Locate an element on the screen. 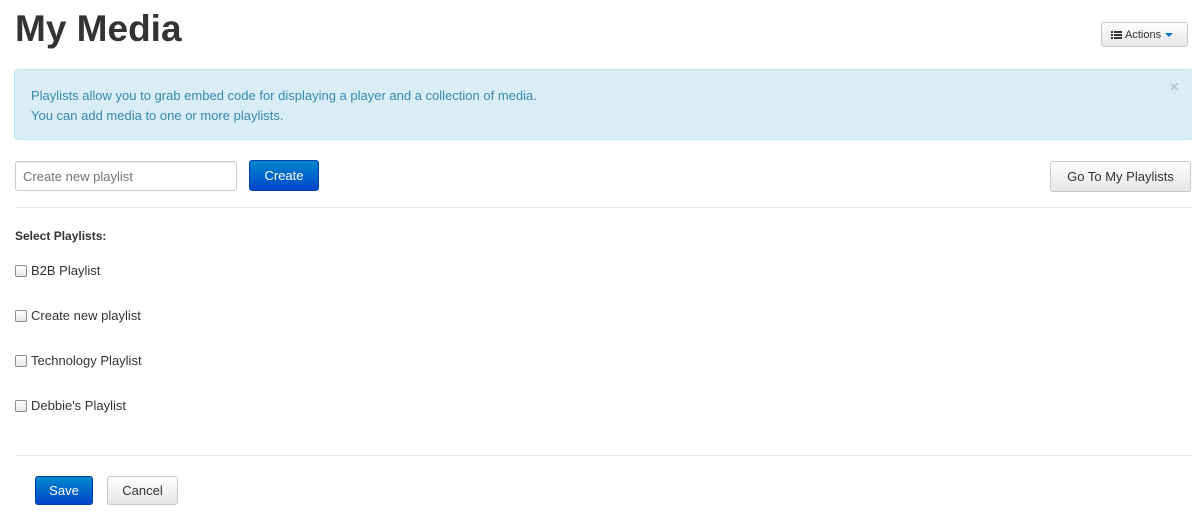 This screenshot has width=1192, height=515. list-icon is located at coordinates (1116, 34).